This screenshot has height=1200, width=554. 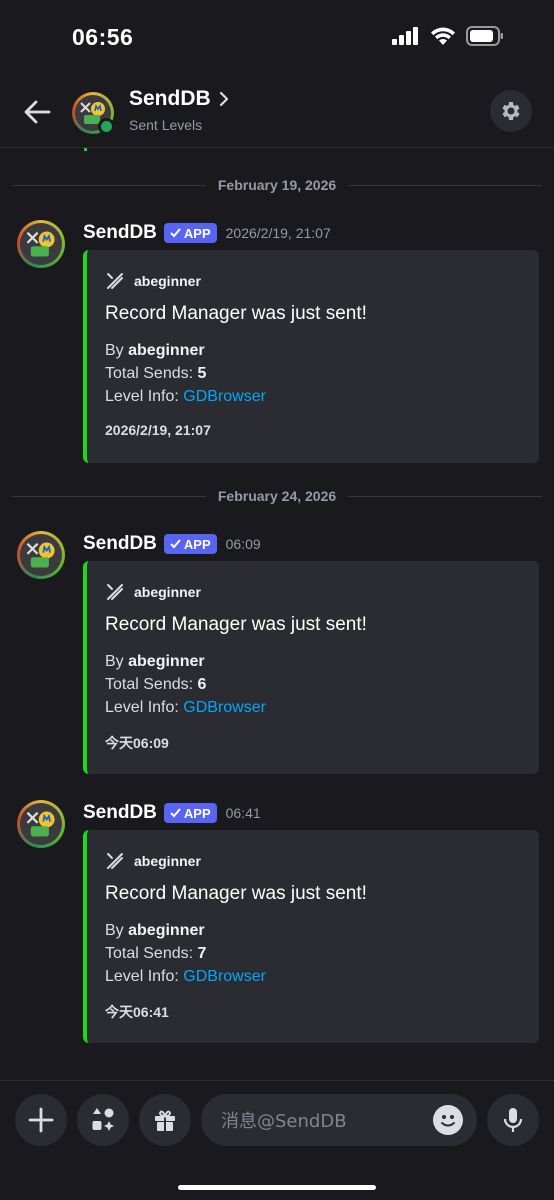 I want to click on sends-value: 7, so click(x=202, y=953).